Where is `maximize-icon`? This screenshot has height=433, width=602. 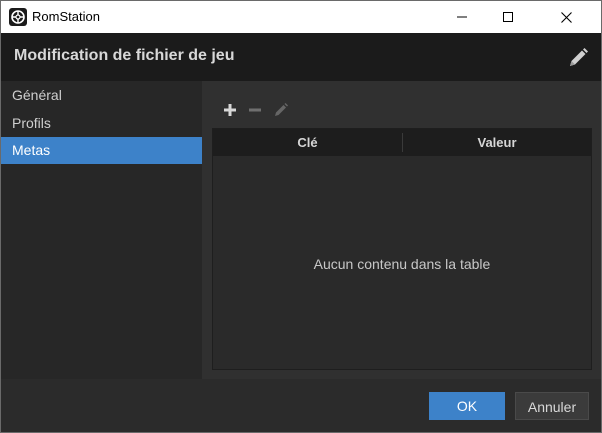
maximize-icon is located at coordinates (508, 17).